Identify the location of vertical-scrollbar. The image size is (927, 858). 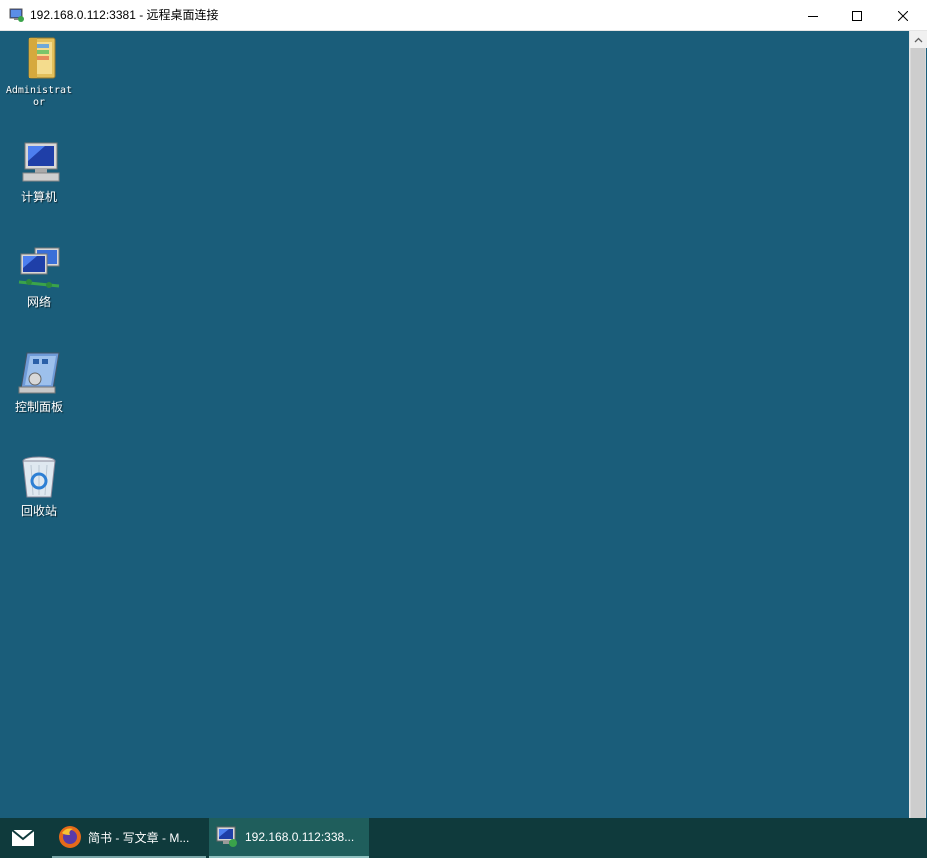
(918, 424).